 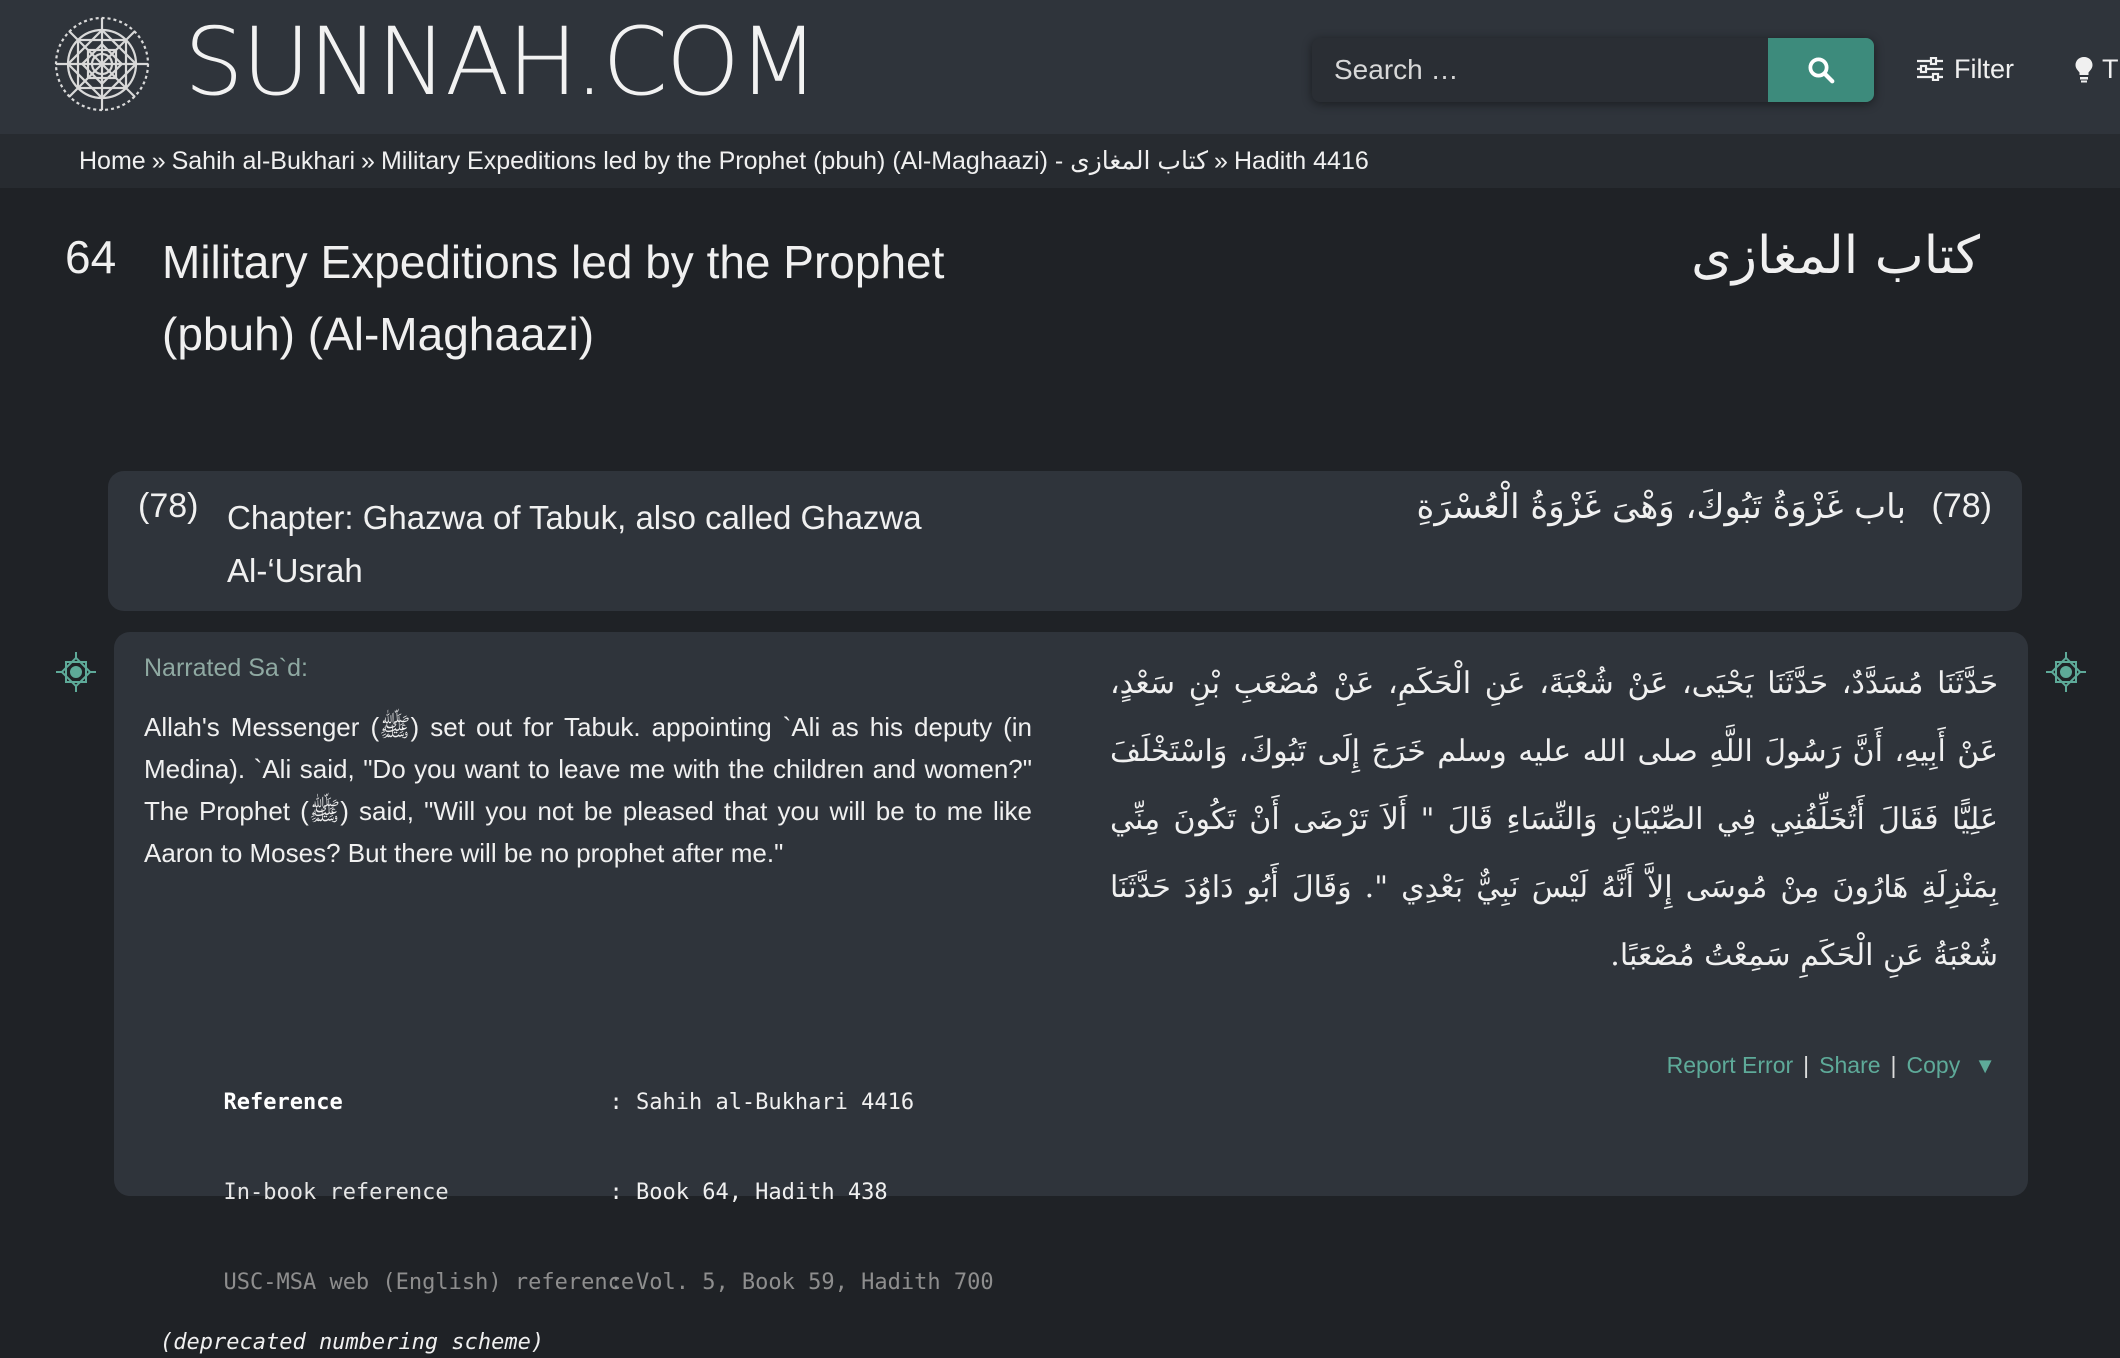 I want to click on search-button, so click(x=1821, y=70).